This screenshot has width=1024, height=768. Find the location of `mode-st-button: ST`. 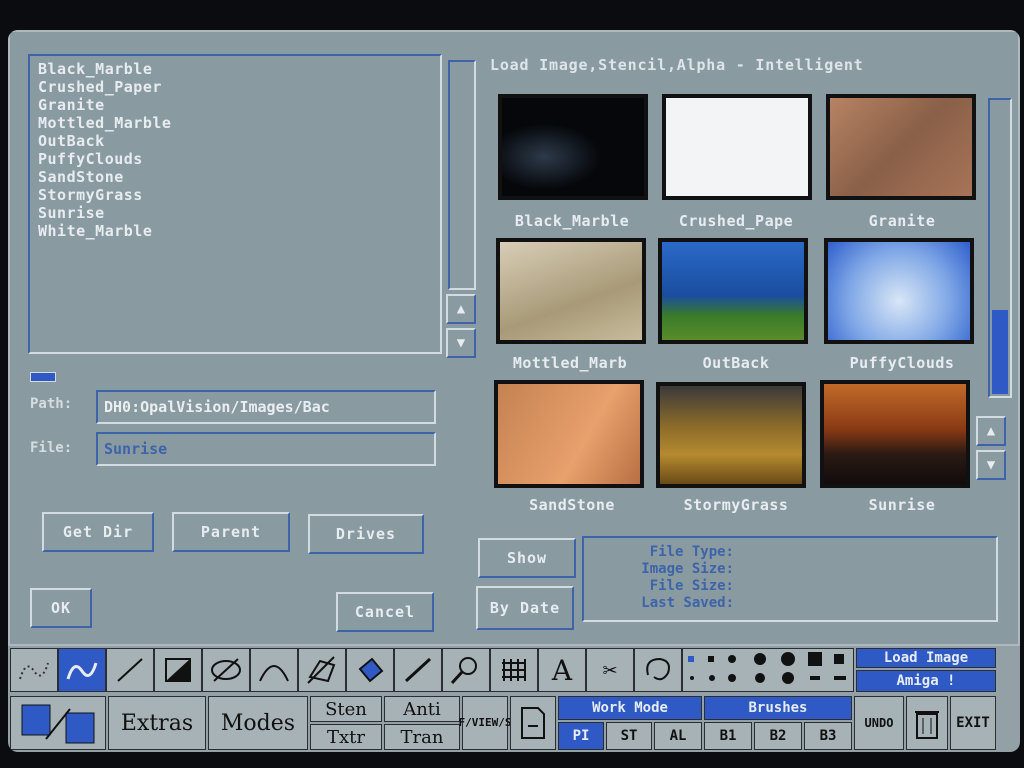

mode-st-button: ST is located at coordinates (629, 736).